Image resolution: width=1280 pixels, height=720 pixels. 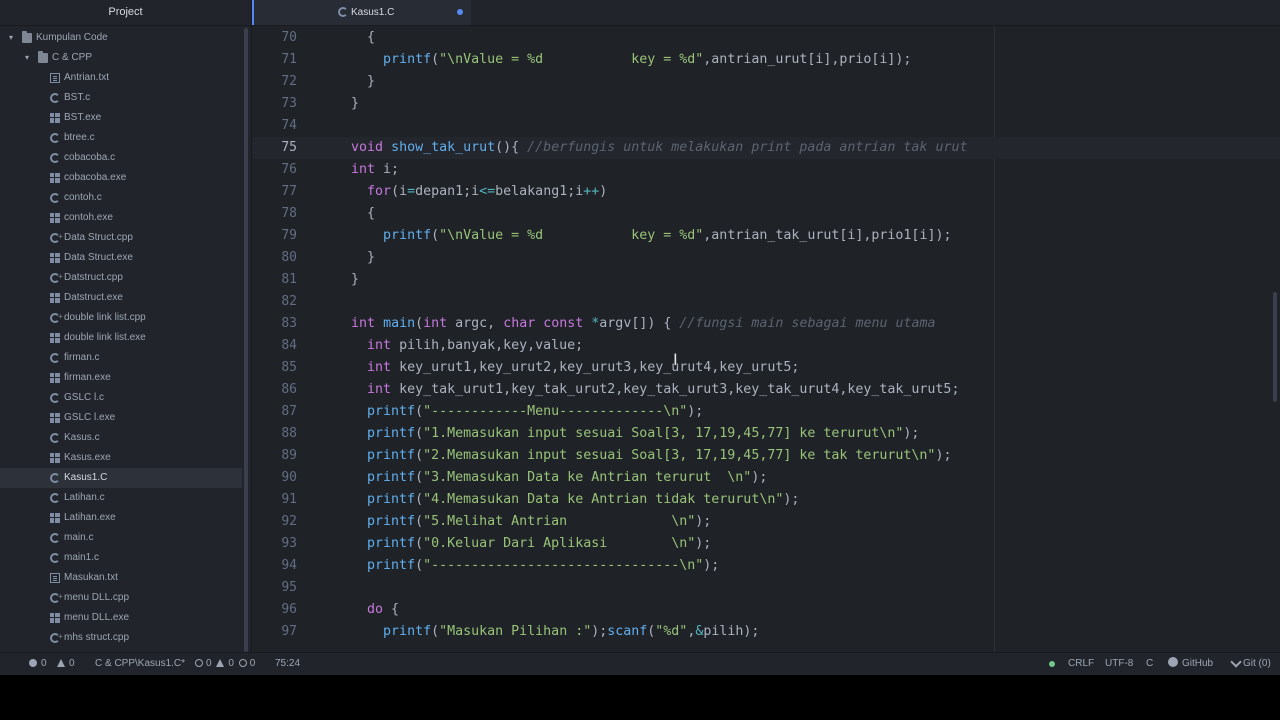 What do you see at coordinates (121, 258) in the screenshot?
I see `tree-file: Data Struct.exe` at bounding box center [121, 258].